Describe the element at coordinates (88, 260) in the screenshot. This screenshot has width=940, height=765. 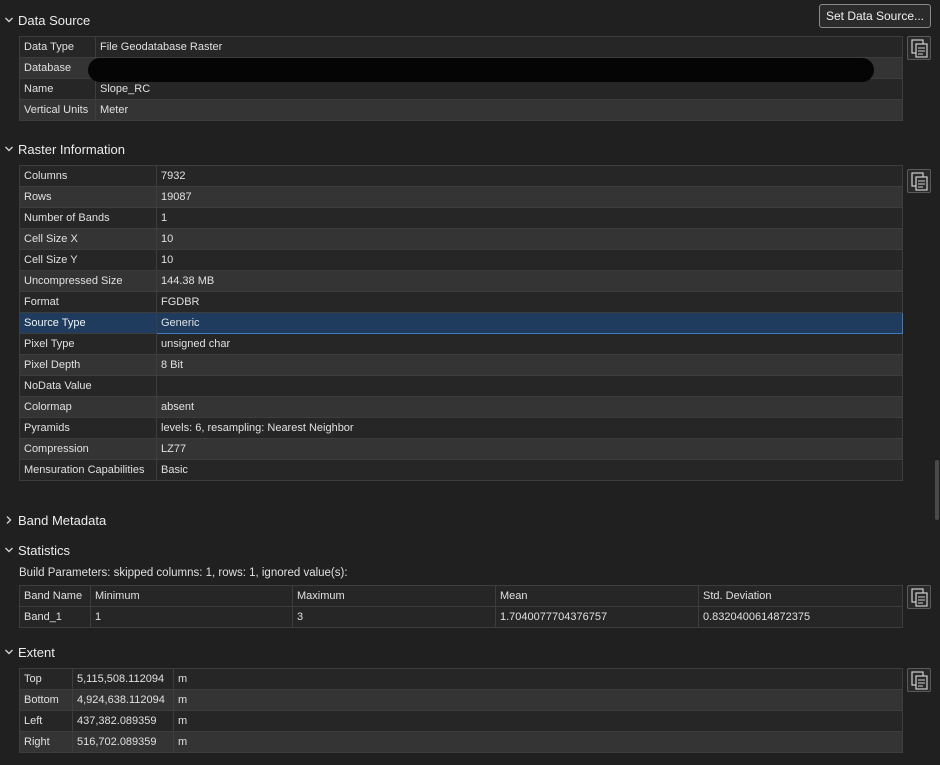
I see `property-name: Cell Size Y` at that location.